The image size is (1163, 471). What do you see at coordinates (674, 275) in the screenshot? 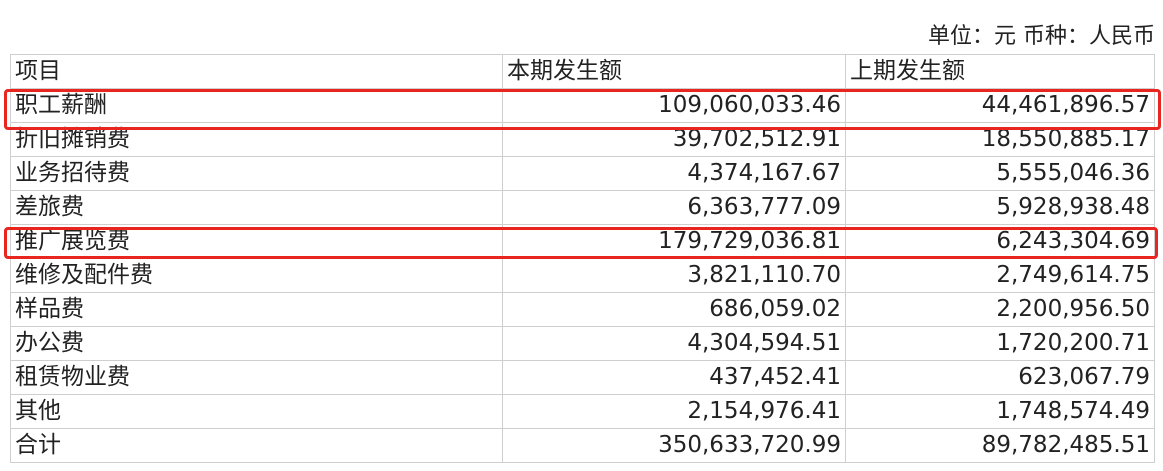
I see `row-current-amount: 3,821,110.70` at bounding box center [674, 275].